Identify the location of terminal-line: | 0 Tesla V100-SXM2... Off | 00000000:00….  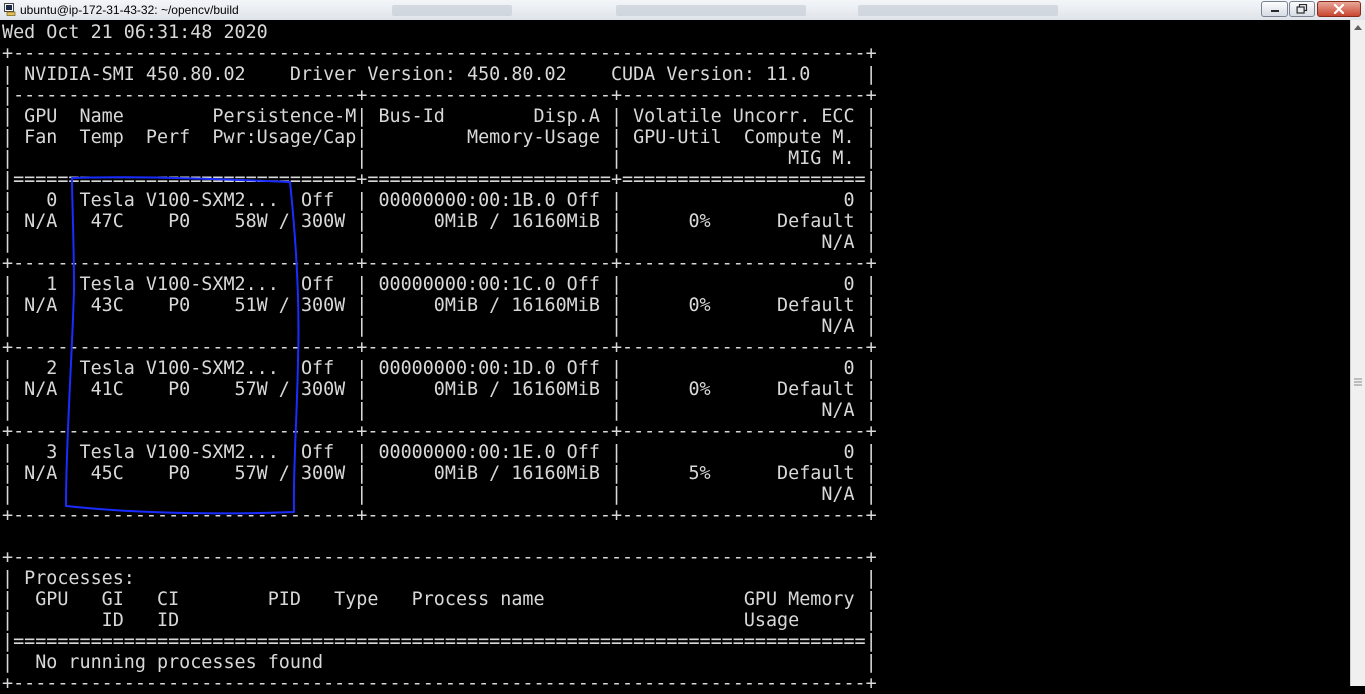
(439, 200).